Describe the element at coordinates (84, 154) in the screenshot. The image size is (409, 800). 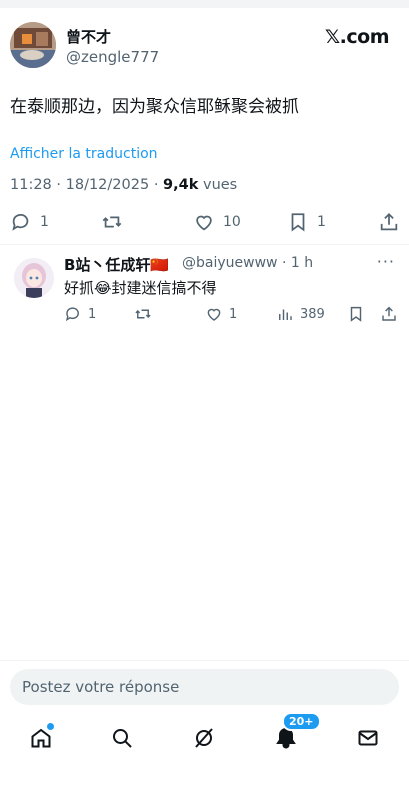
I see `translate-link: Afficher la traduction` at that location.